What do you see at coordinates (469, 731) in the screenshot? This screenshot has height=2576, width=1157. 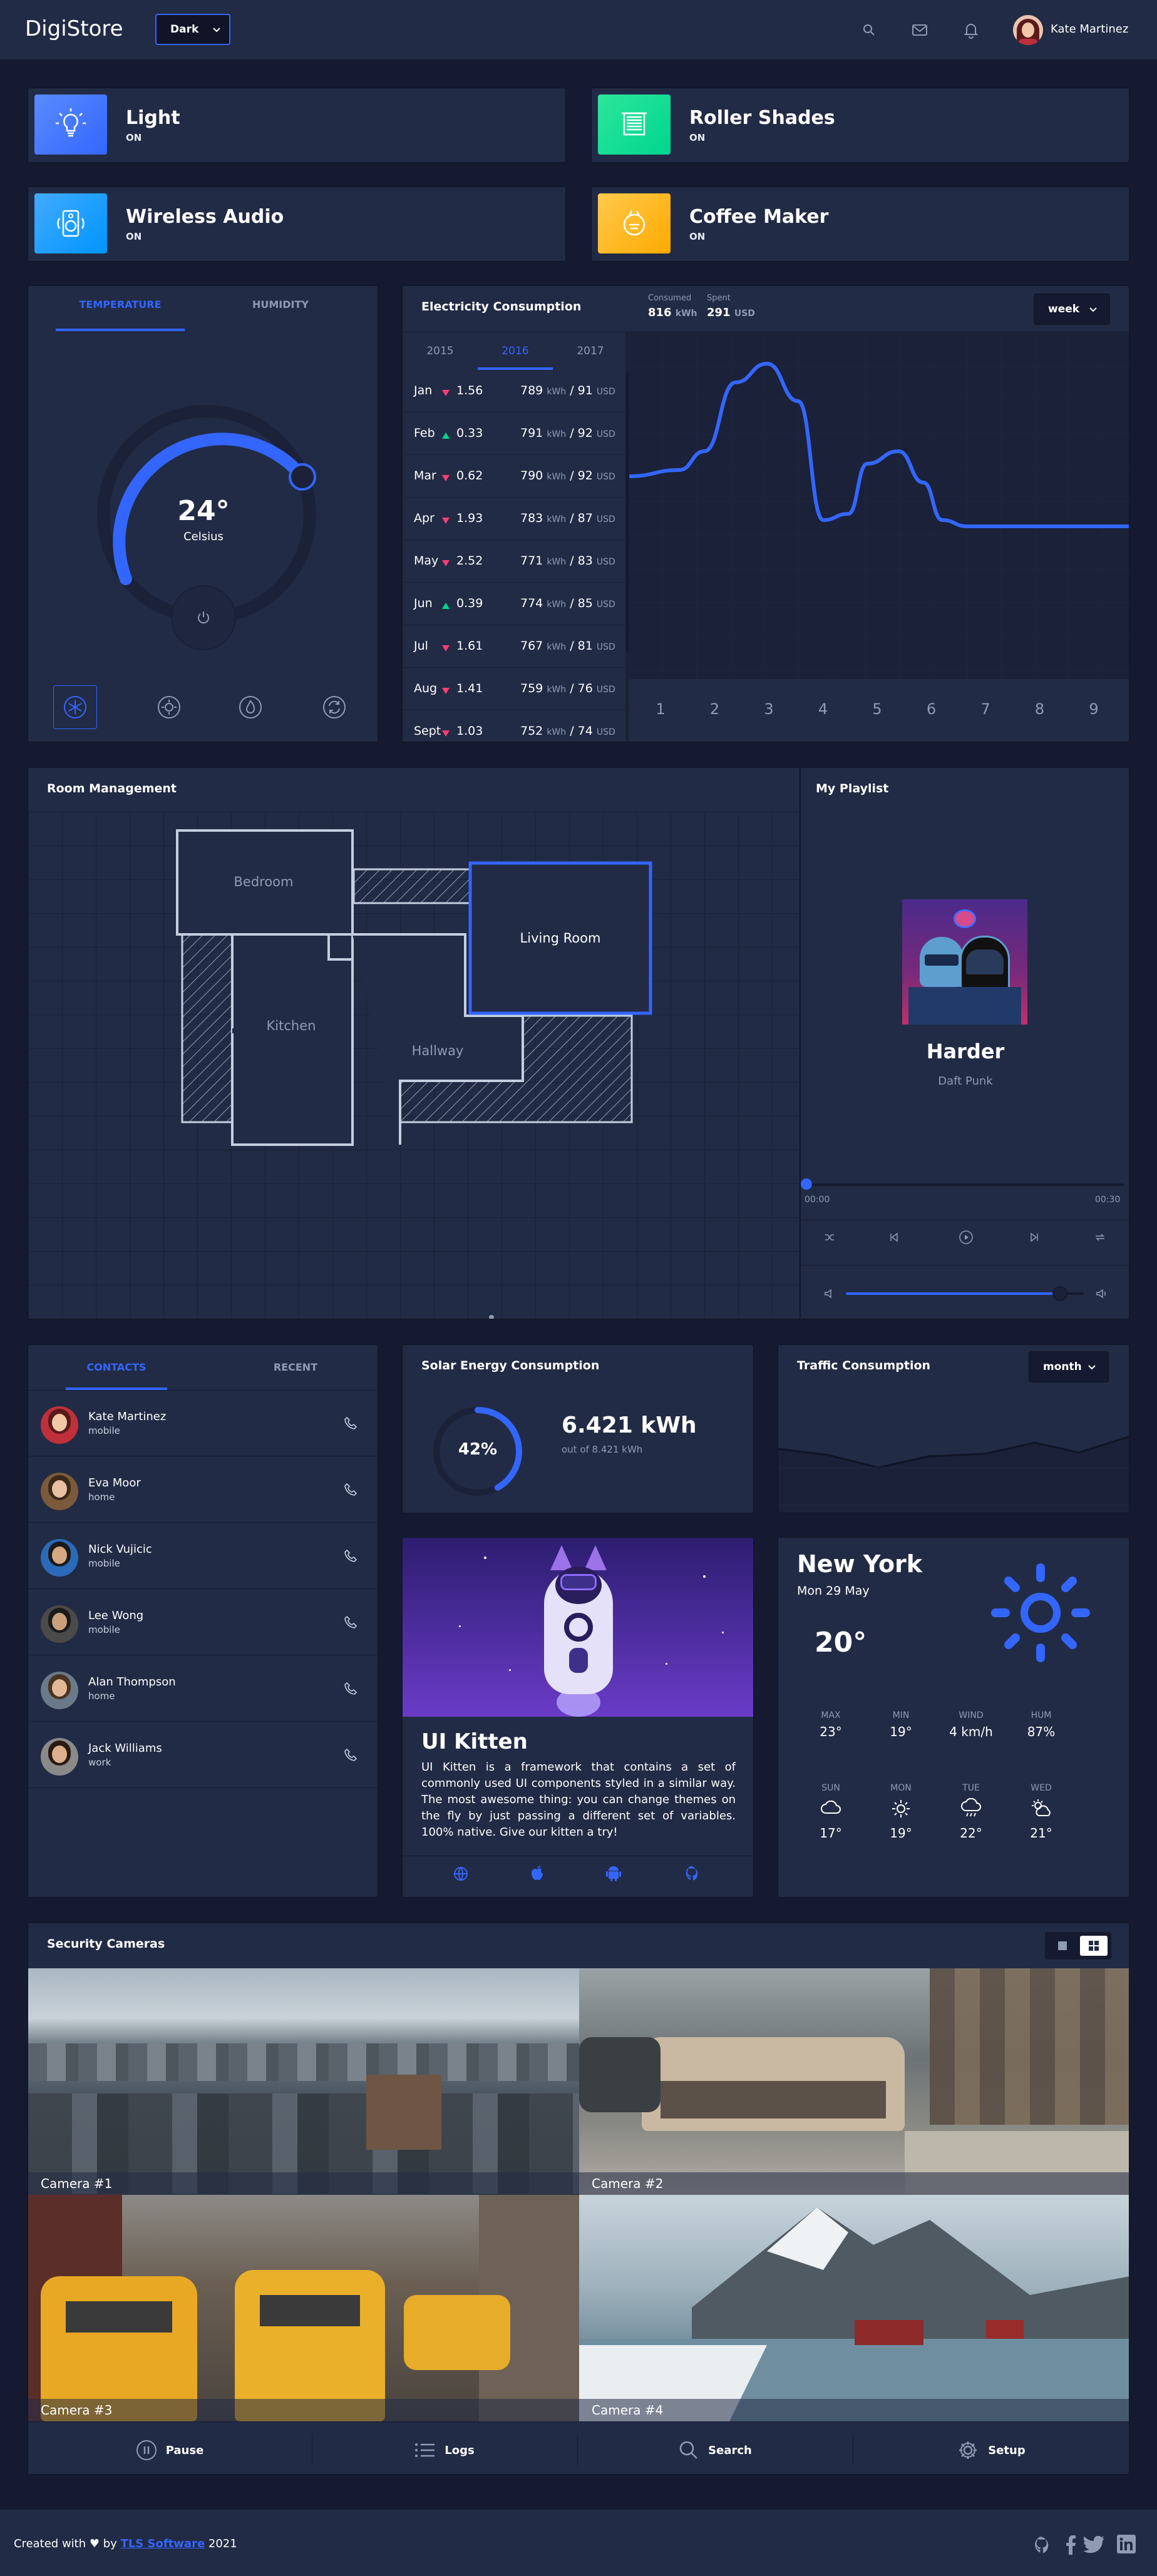 I see `row-delta: 1.03` at bounding box center [469, 731].